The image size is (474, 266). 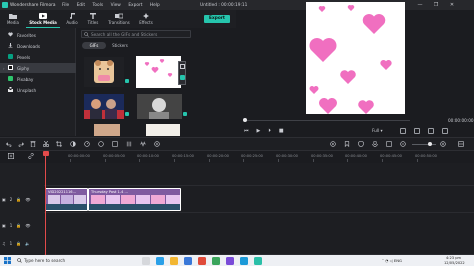 I want to click on store-icon, so click(x=188, y=260).